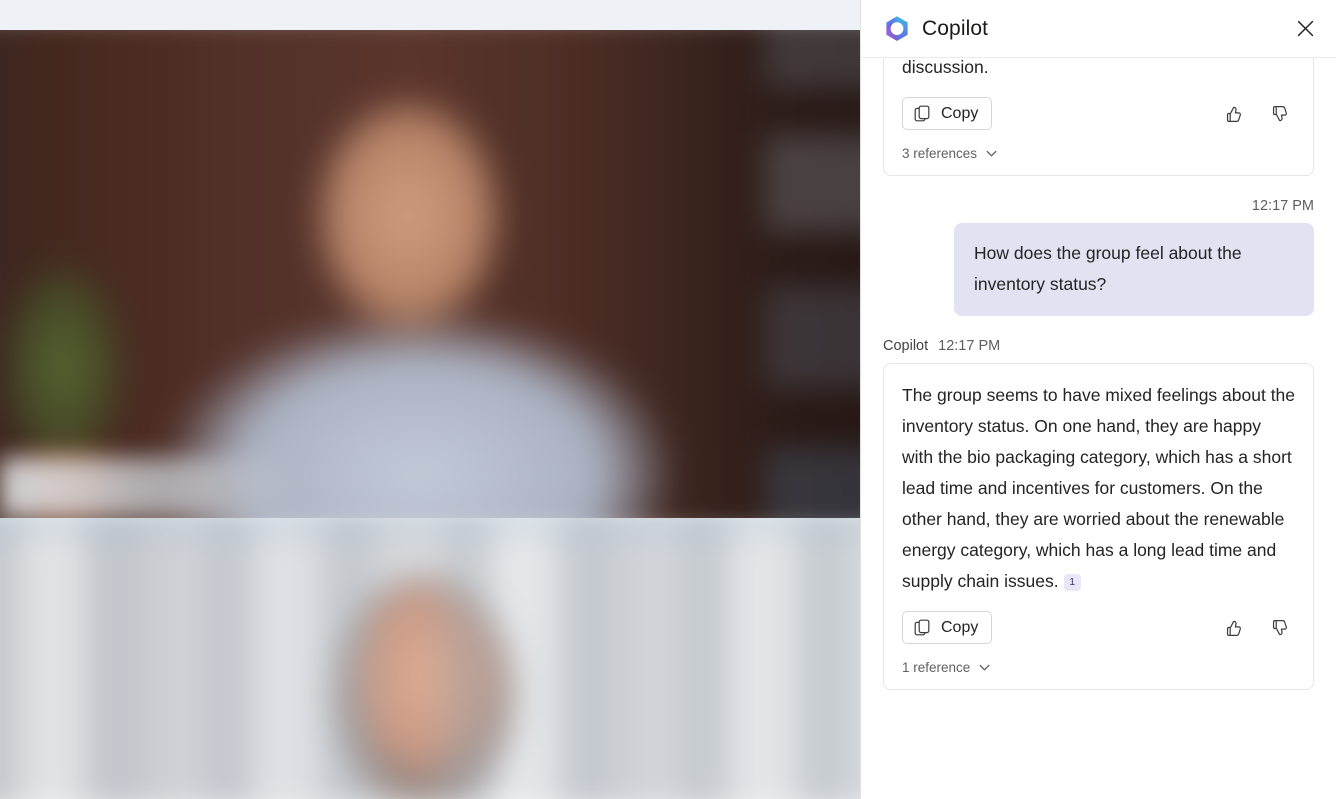  What do you see at coordinates (150, 488) in the screenshot?
I see `video-foreground-object` at bounding box center [150, 488].